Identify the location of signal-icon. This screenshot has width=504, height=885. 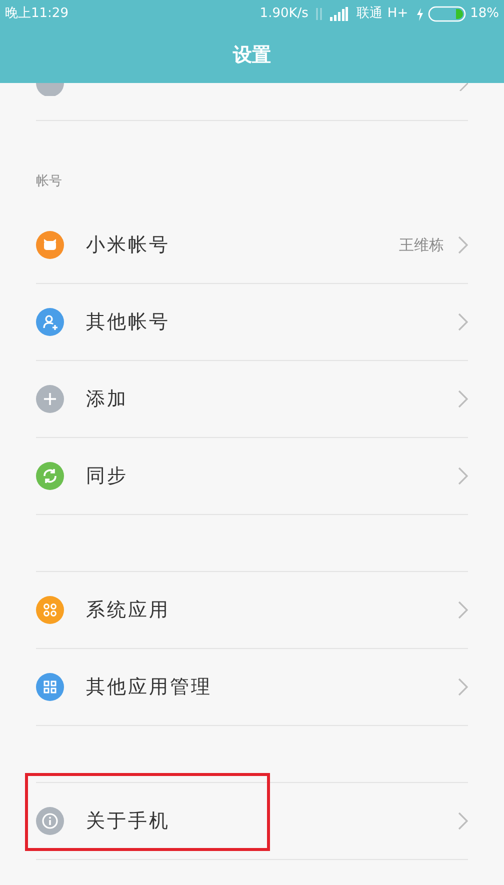
(339, 14).